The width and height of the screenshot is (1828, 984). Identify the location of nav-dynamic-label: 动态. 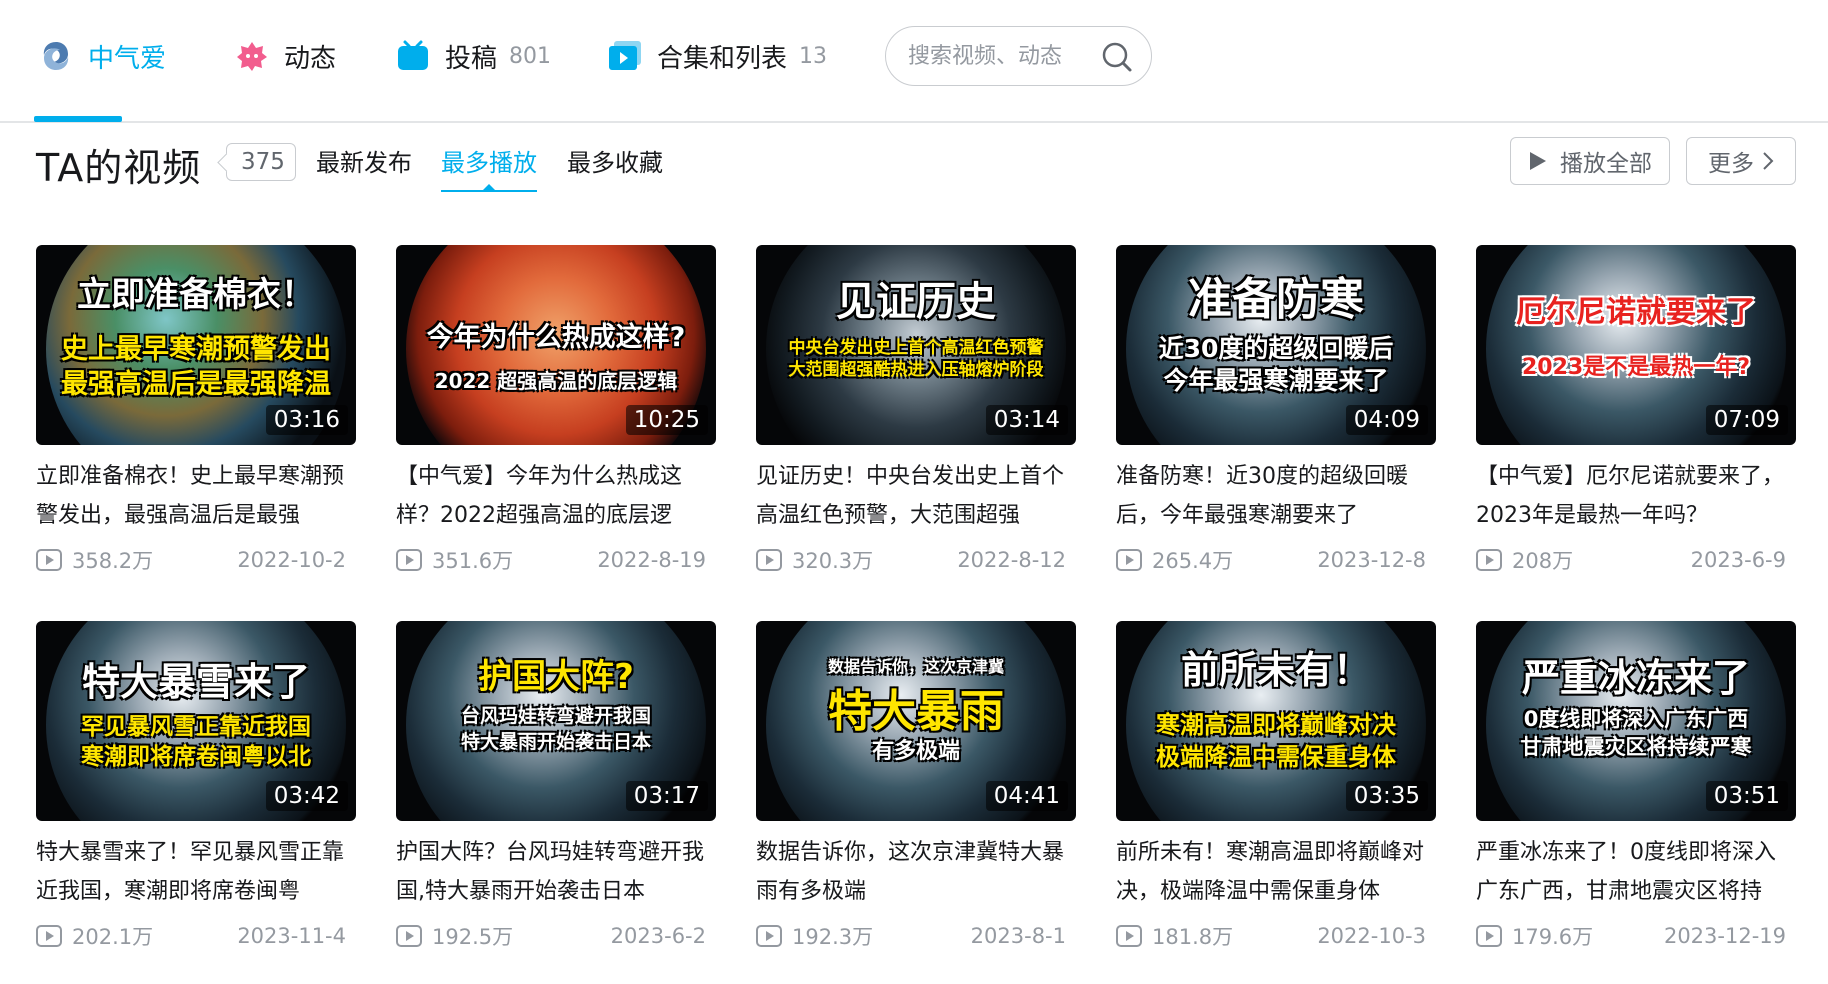
(310, 58).